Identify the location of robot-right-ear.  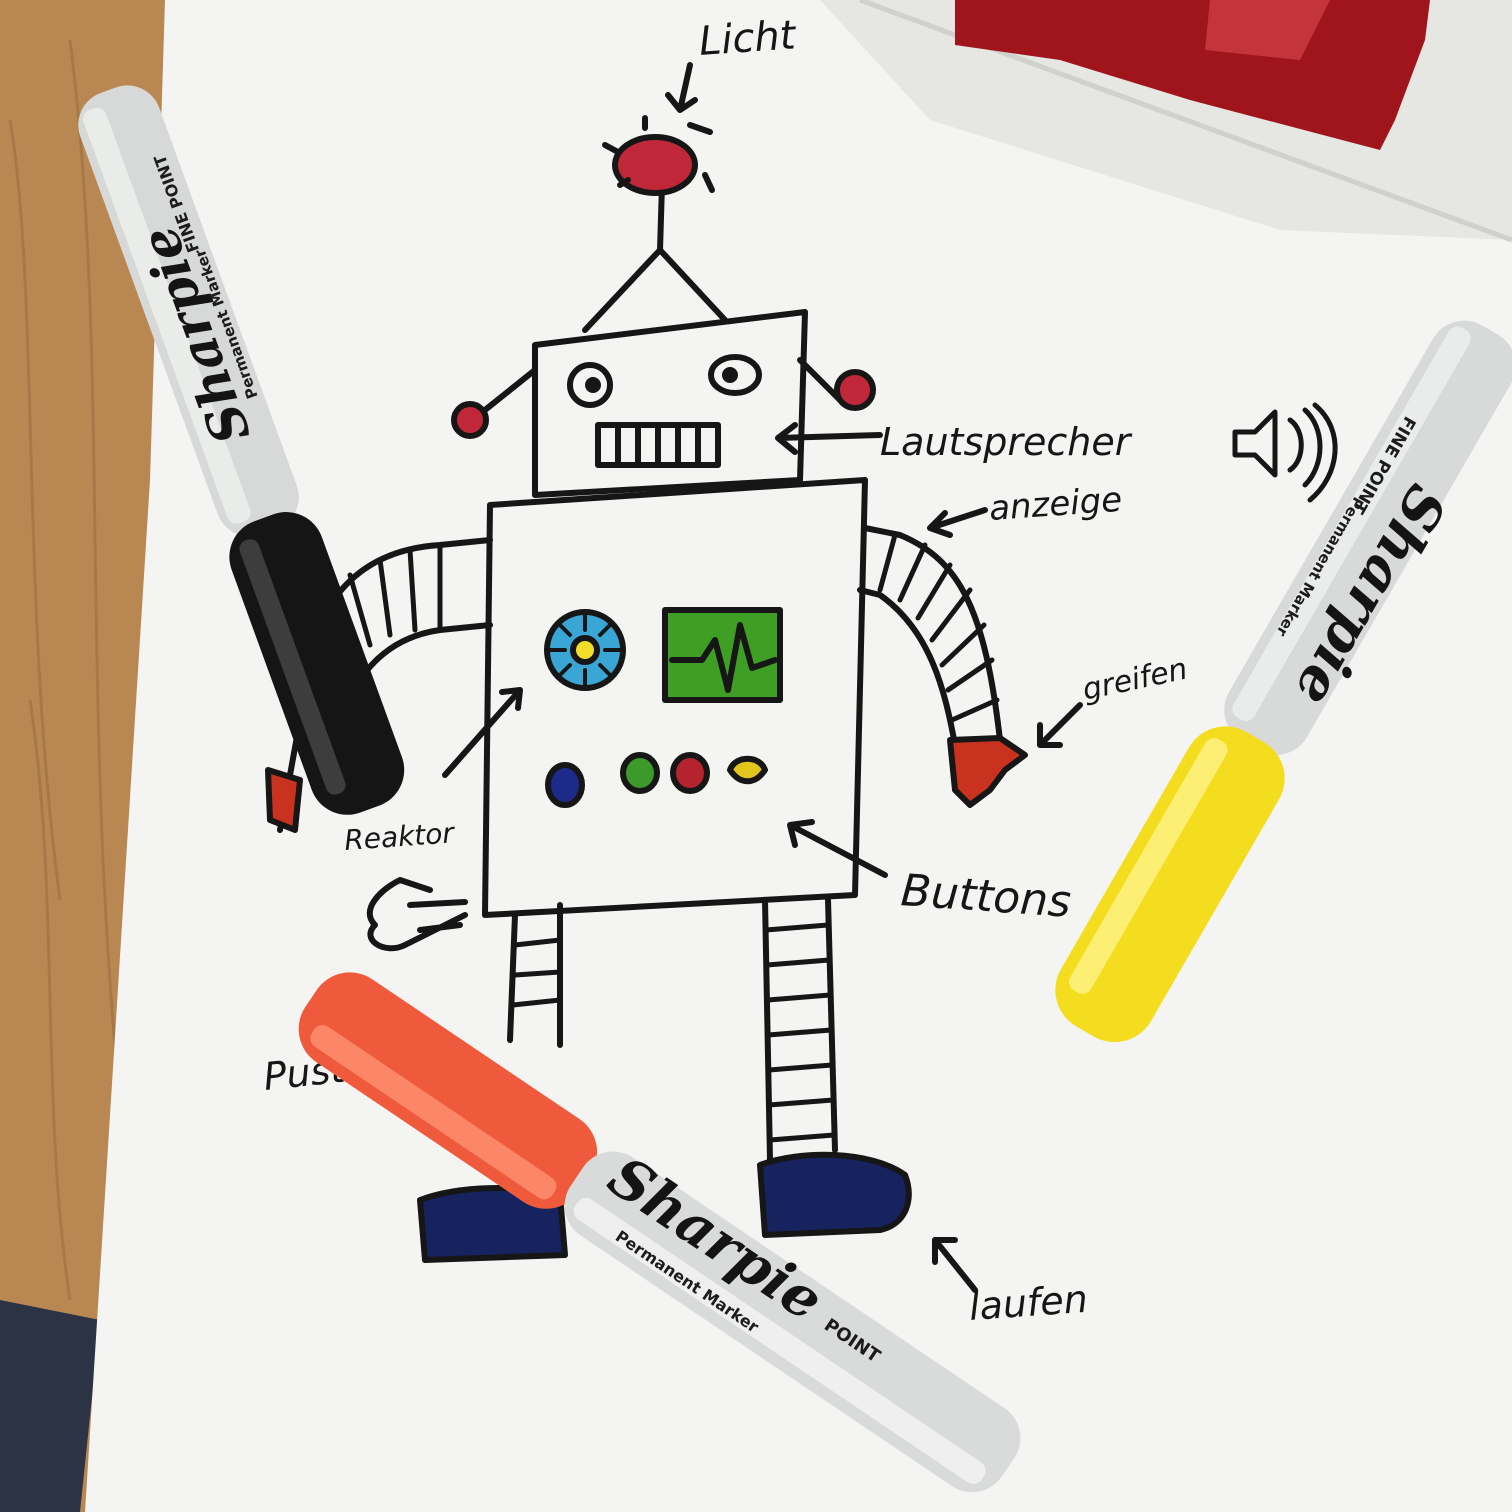
(855, 390).